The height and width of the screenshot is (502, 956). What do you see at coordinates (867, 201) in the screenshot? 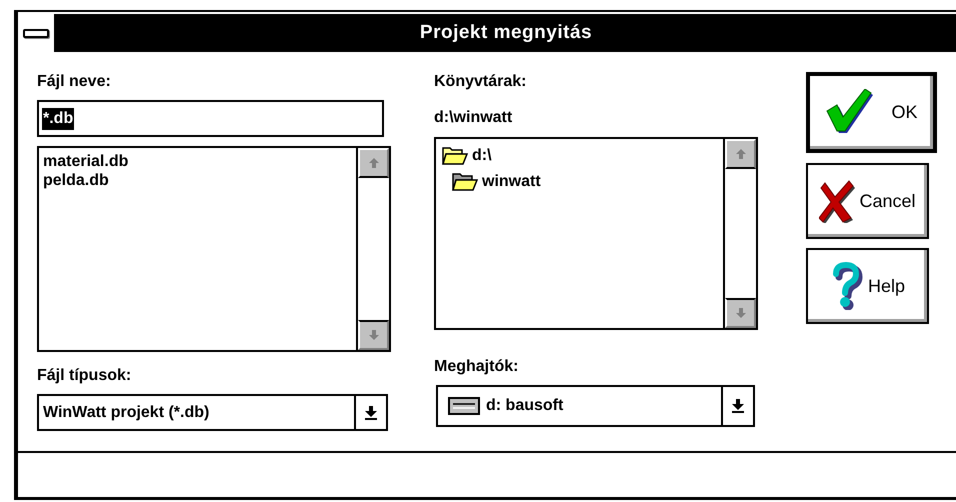
I see `cancel-button: Cancel` at bounding box center [867, 201].